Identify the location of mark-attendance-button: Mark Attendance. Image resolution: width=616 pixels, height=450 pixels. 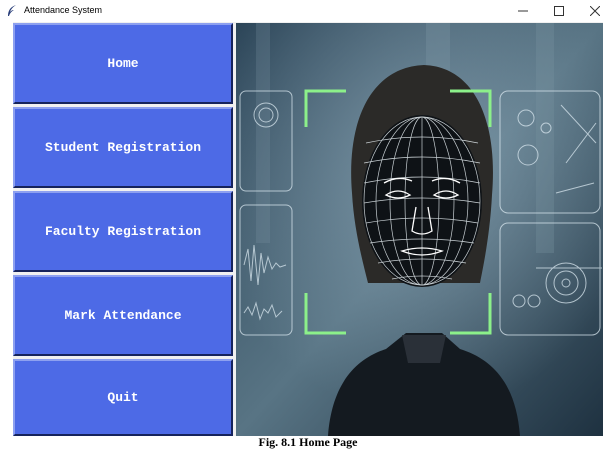
(123, 315).